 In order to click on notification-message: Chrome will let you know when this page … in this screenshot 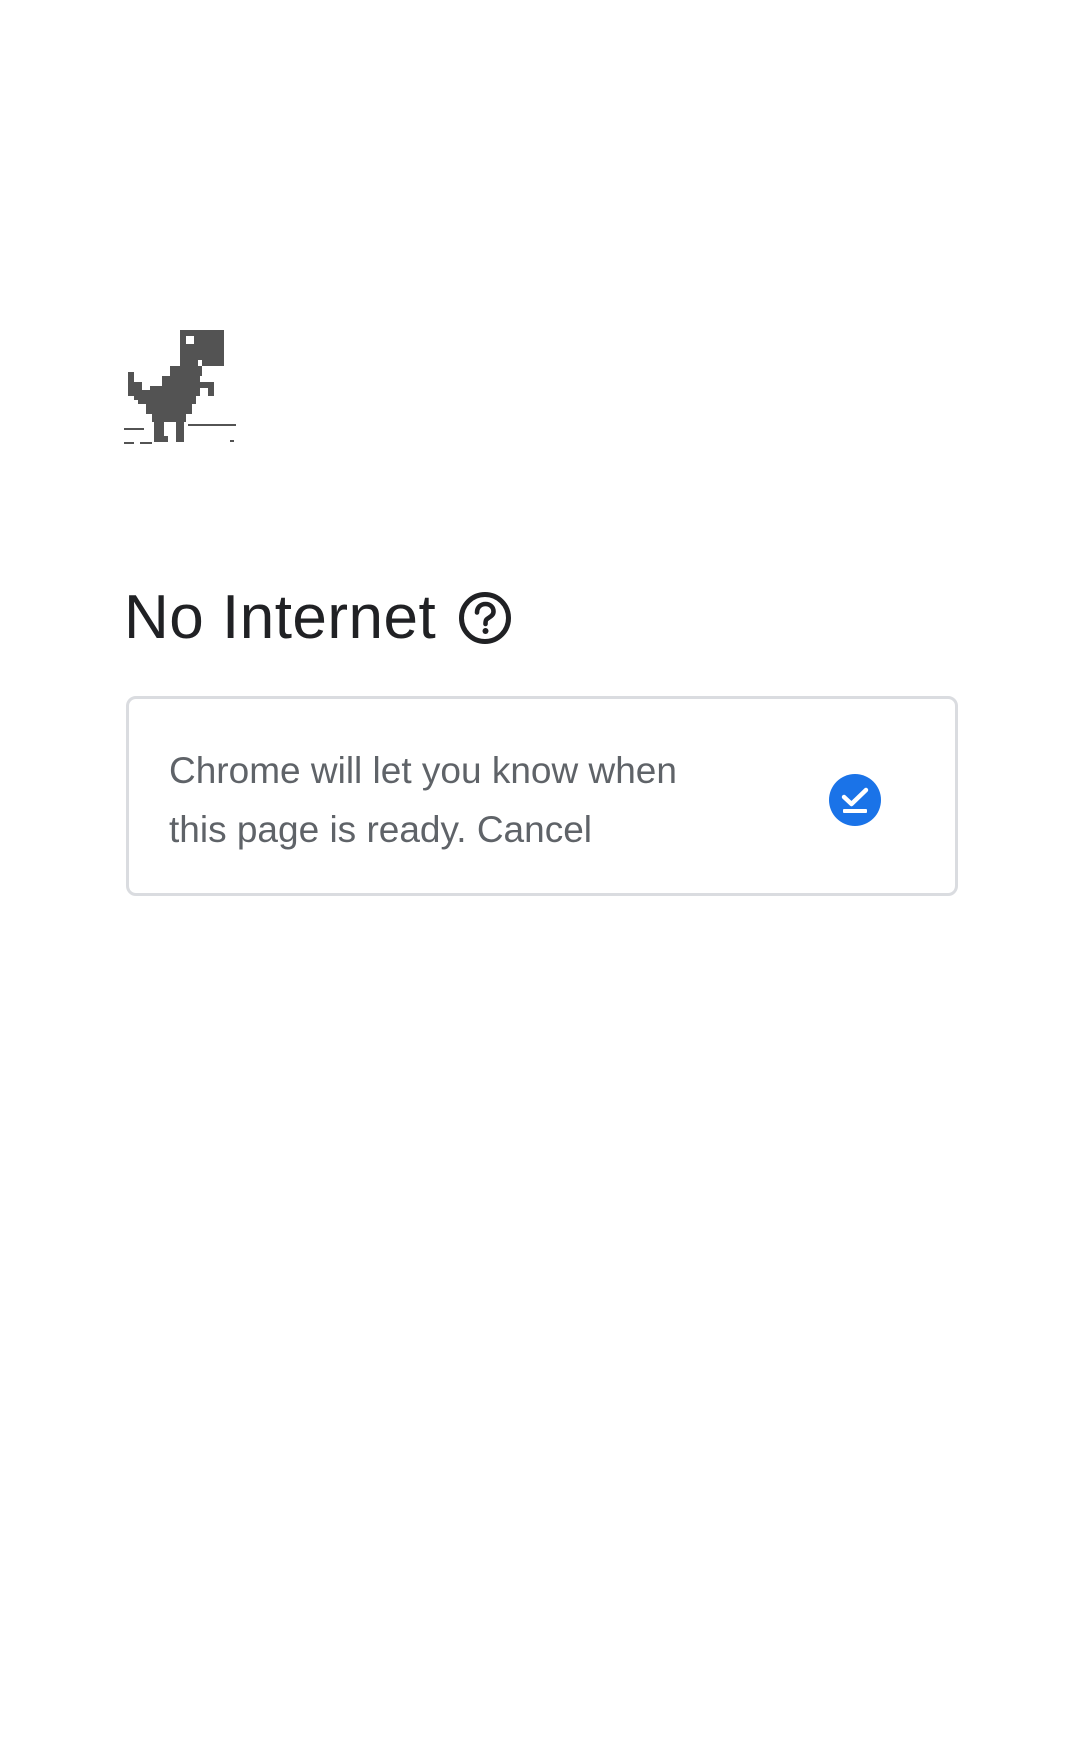, I will do `click(423, 800)`.